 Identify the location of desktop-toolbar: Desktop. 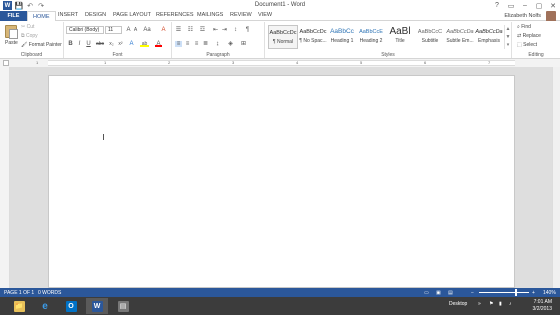
(458, 304).